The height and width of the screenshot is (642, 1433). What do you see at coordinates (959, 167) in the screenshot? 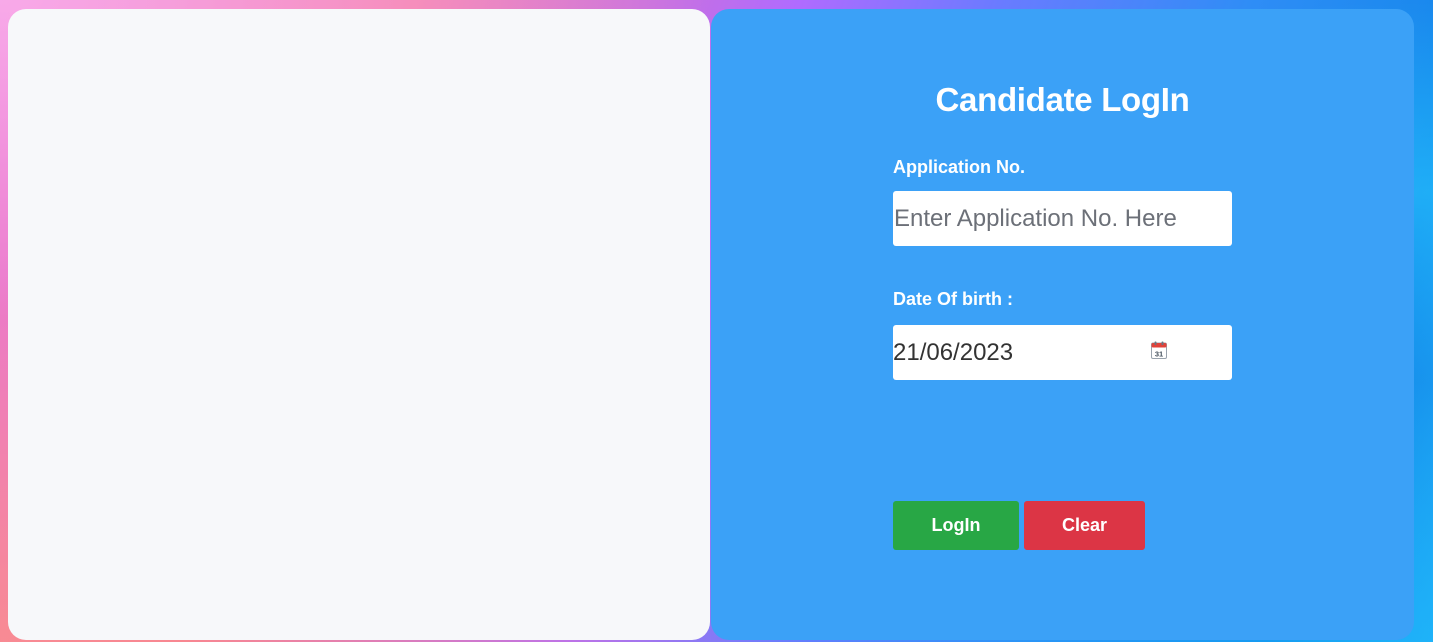
I see `application-no-label: Application No.` at bounding box center [959, 167].